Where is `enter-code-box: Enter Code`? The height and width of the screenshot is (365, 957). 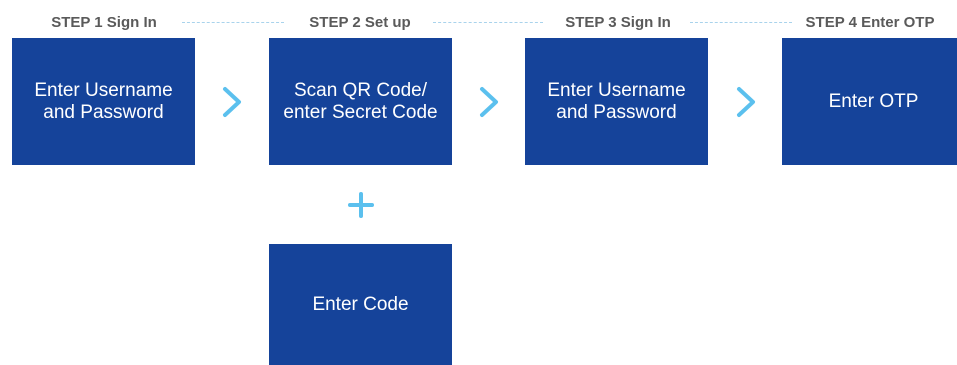 enter-code-box: Enter Code is located at coordinates (360, 304).